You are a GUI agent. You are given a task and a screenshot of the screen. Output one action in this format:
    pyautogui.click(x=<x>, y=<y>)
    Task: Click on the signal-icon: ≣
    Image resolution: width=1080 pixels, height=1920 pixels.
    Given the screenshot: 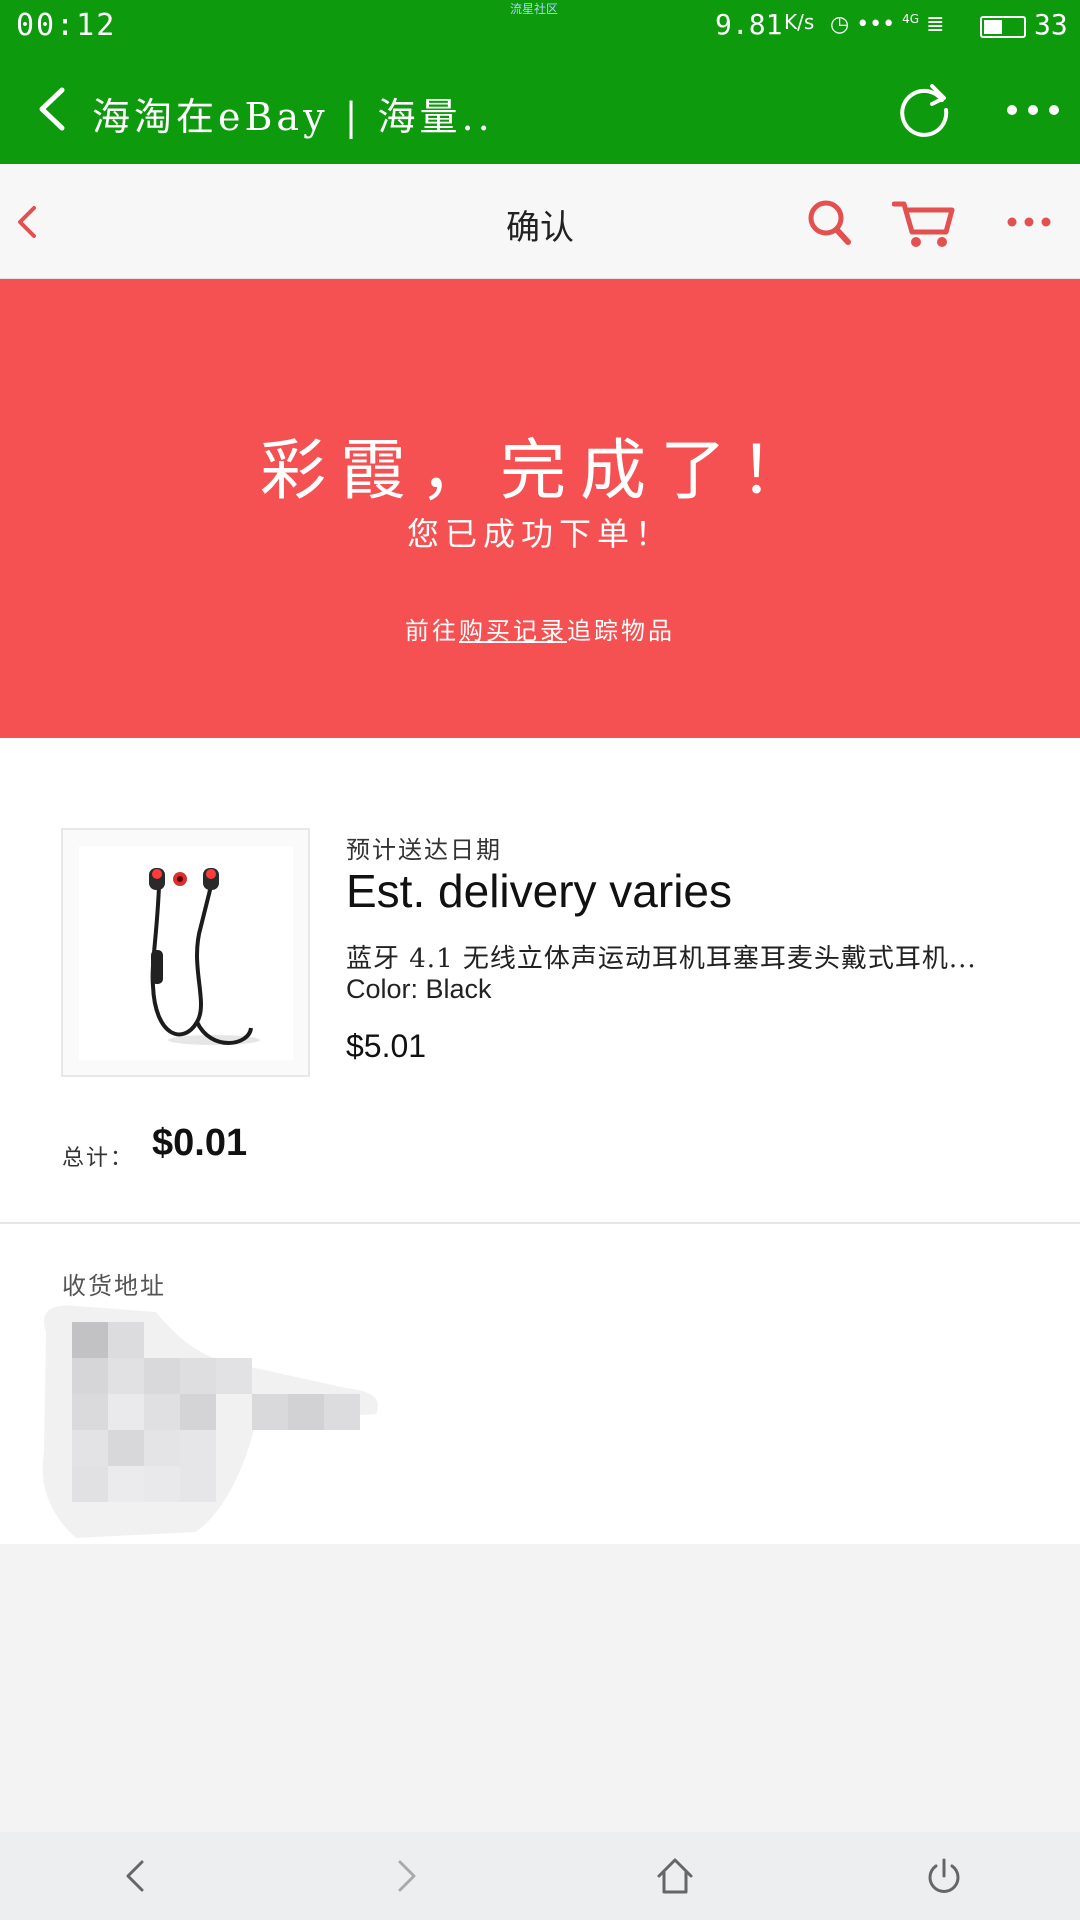 What is the action you would take?
    pyautogui.click(x=935, y=24)
    